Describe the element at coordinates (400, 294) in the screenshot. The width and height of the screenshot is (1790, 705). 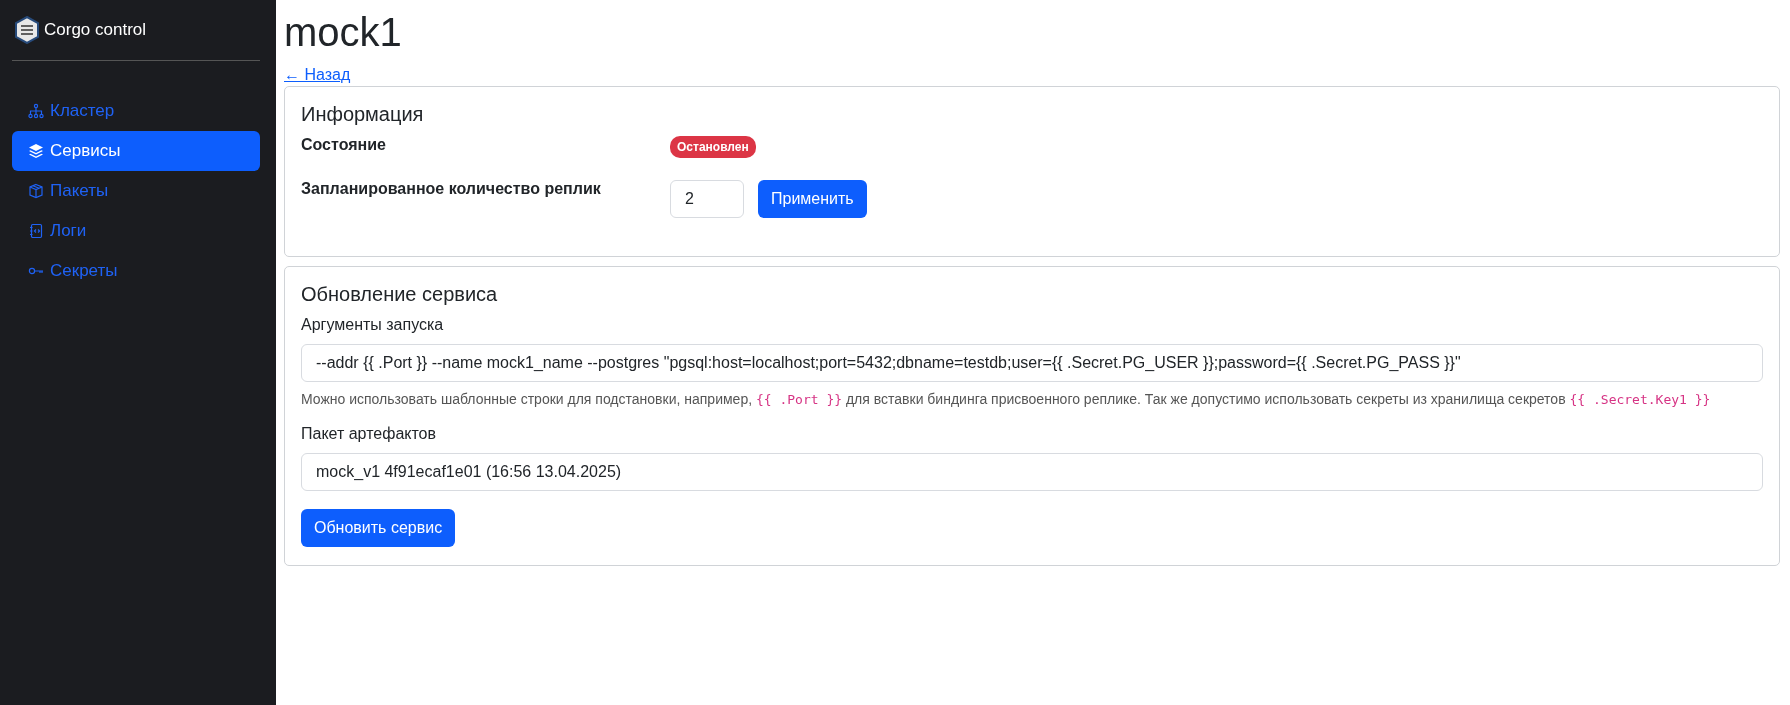
I see `card-title: Обновление сервиса` at that location.